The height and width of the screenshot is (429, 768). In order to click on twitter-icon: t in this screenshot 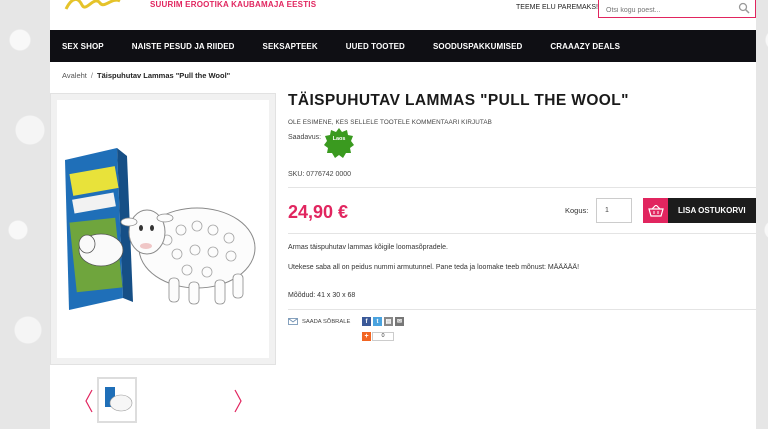, I will do `click(377, 321)`.